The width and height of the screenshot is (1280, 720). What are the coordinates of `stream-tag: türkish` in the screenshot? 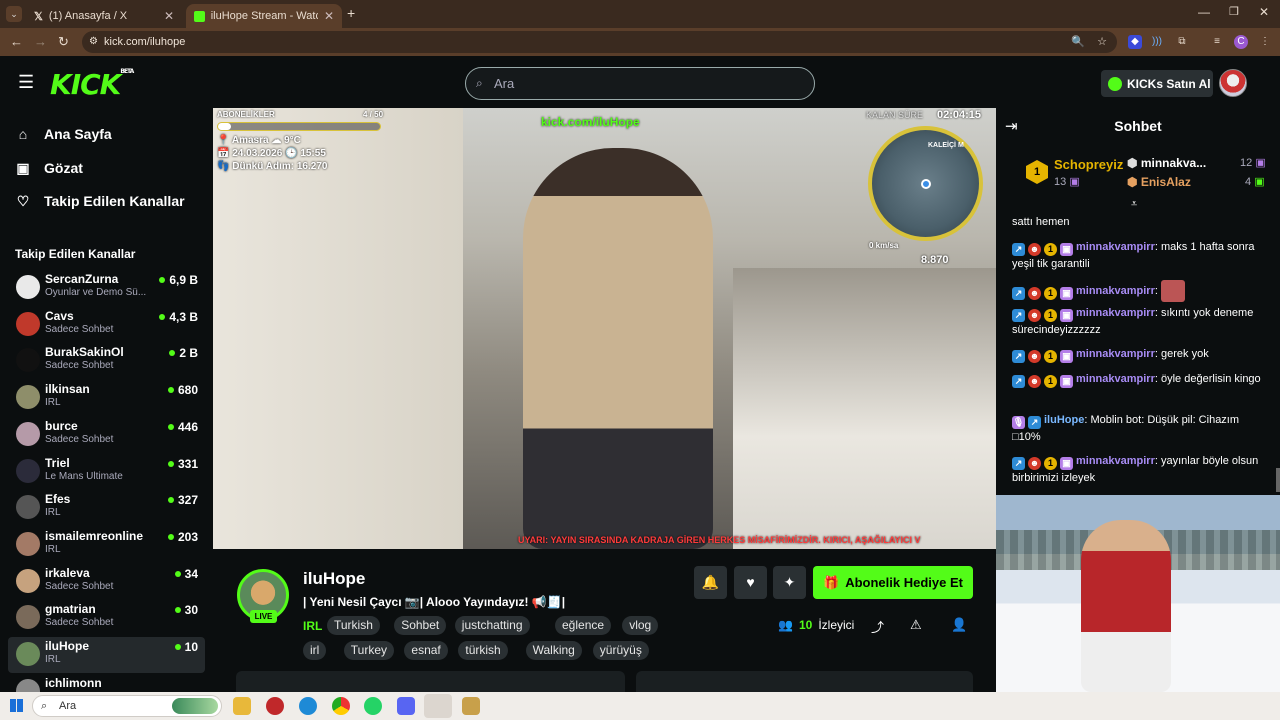 It's located at (483, 650).